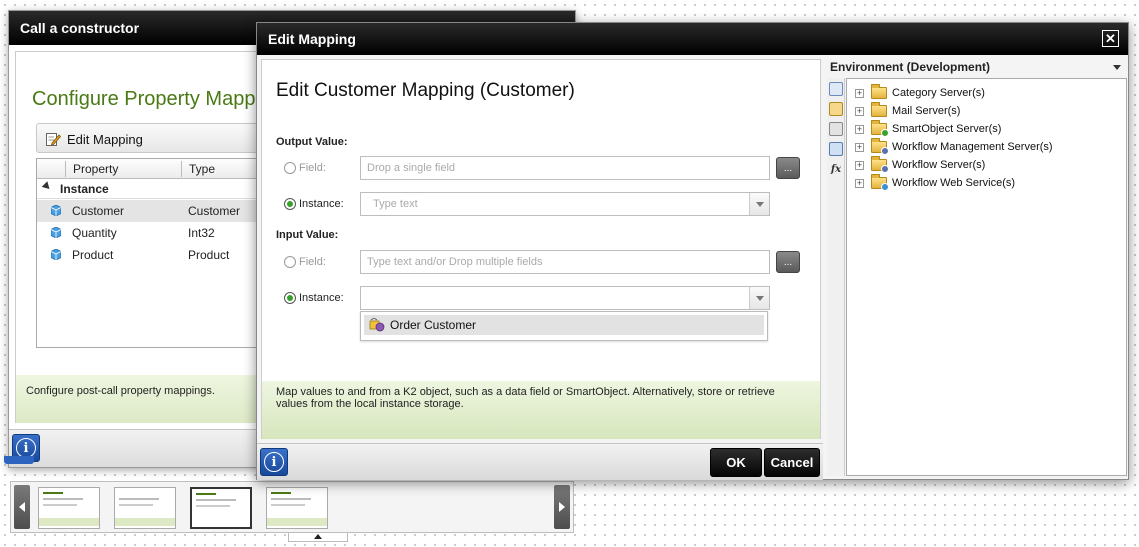 The height and width of the screenshot is (547, 1139). What do you see at coordinates (433, 325) in the screenshot?
I see `dropdown-option-label: Order Customer` at bounding box center [433, 325].